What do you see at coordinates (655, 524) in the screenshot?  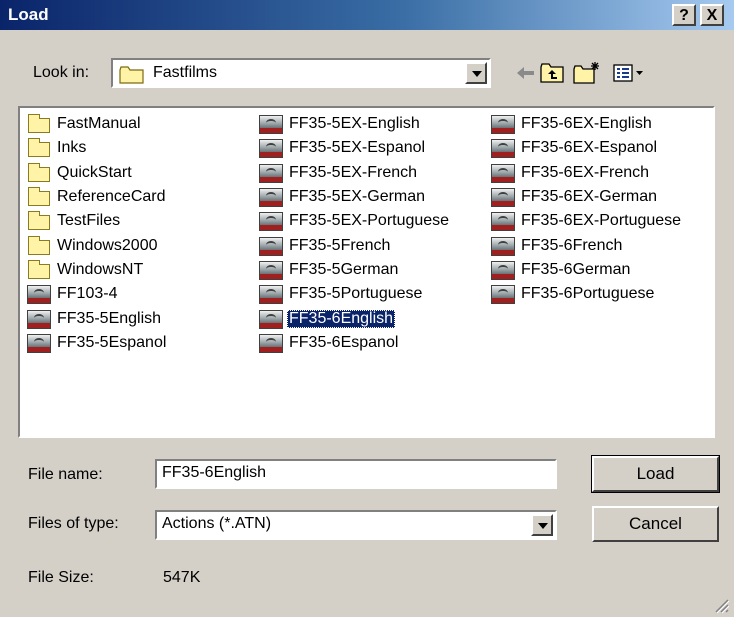 I see `cancel-button: Cancel` at bounding box center [655, 524].